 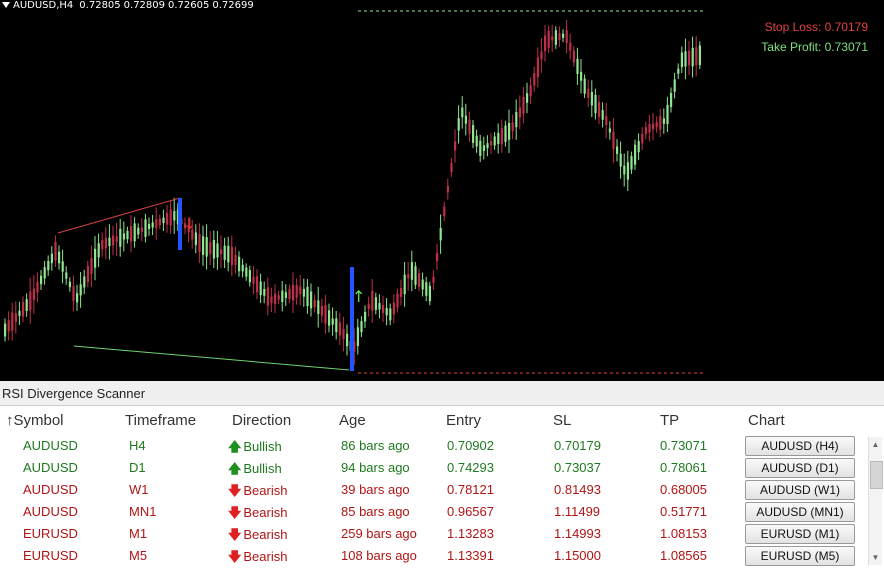 I want to click on vertical-scrollbar: ▲ ▼, so click(x=875, y=501).